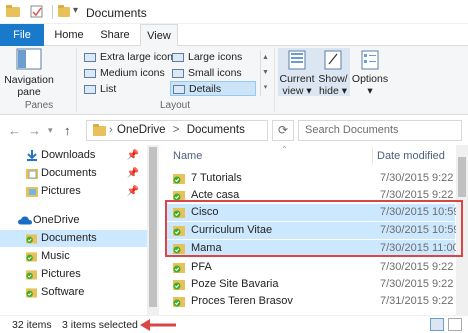 The width and height of the screenshot is (468, 333). I want to click on options-label: Options, so click(370, 79).